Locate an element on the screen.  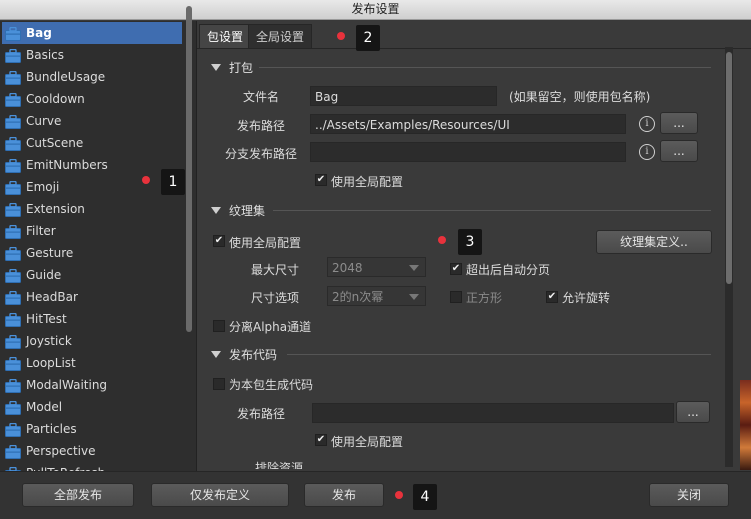
sidebar-item-hittest: HitTest is located at coordinates (92, 319).